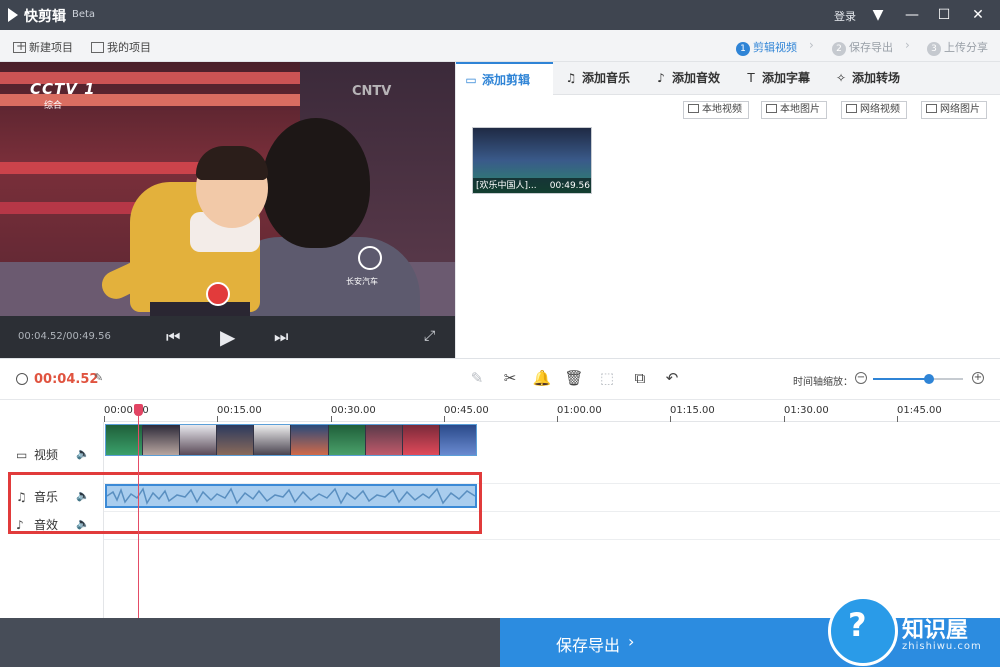 This screenshot has height=667, width=1000. I want to click on source-label: 本地图片, so click(800, 109).